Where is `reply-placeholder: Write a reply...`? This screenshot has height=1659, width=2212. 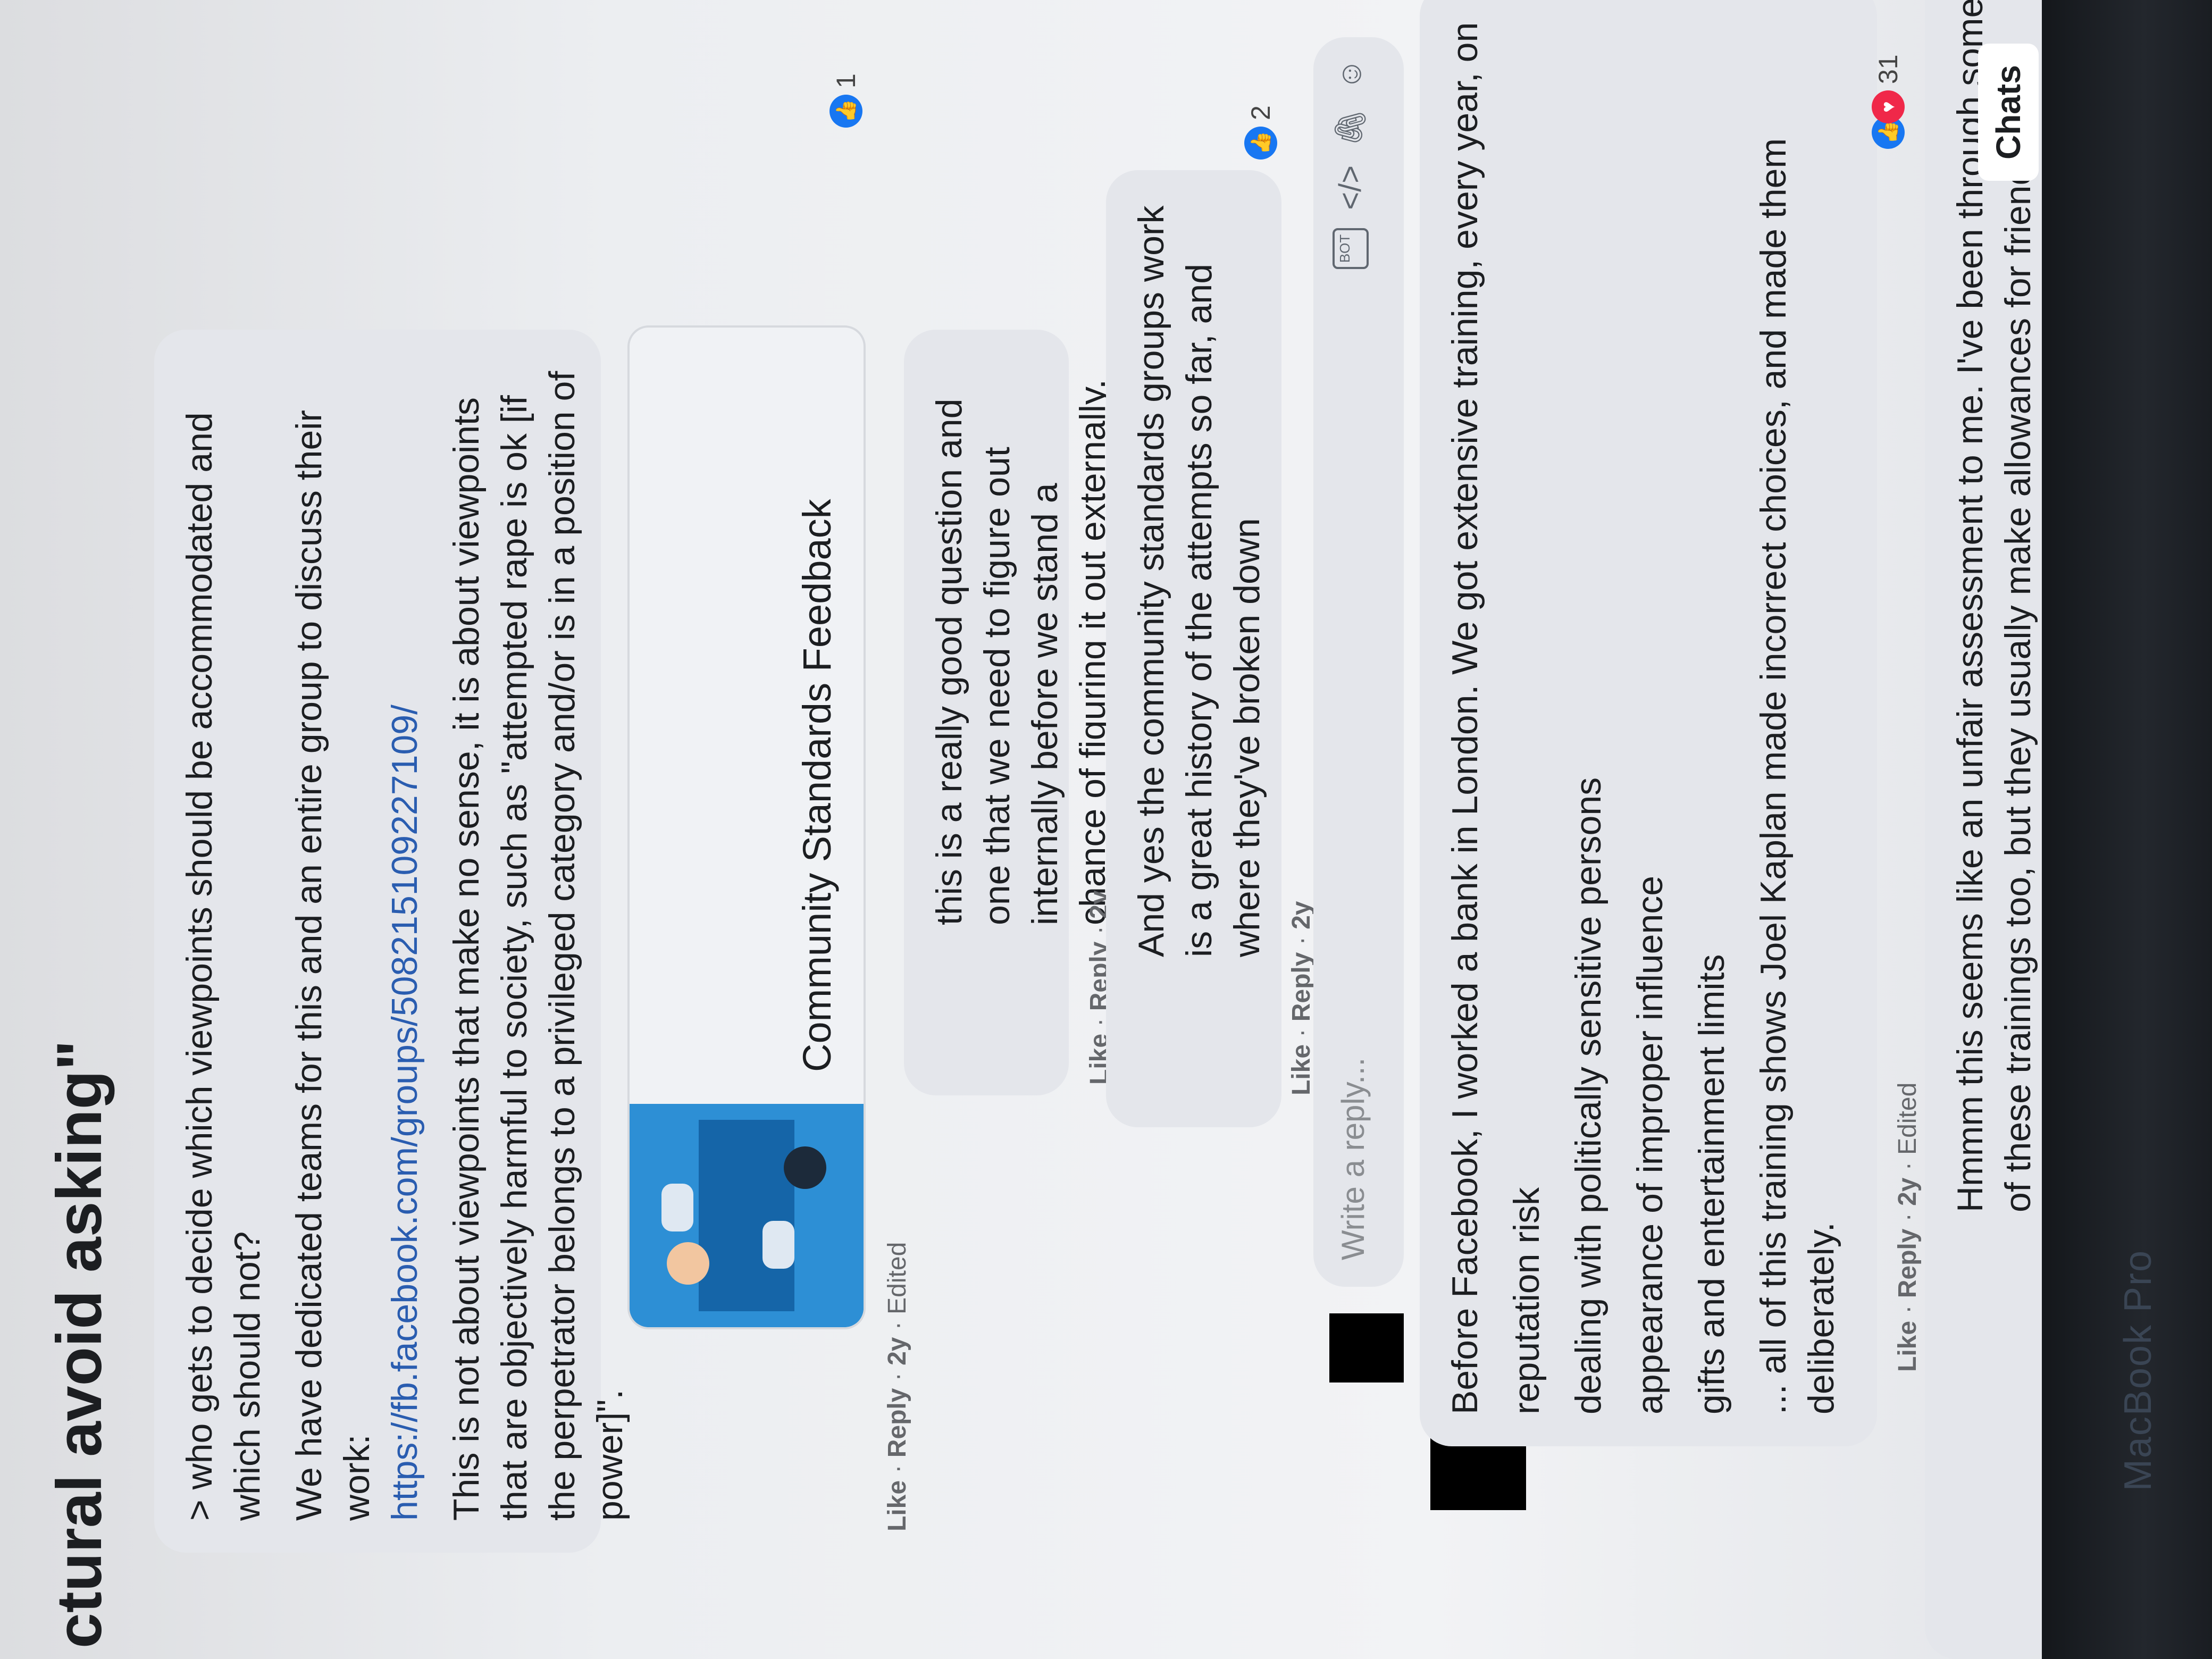 reply-placeholder: Write a reply... is located at coordinates (1353, 1158).